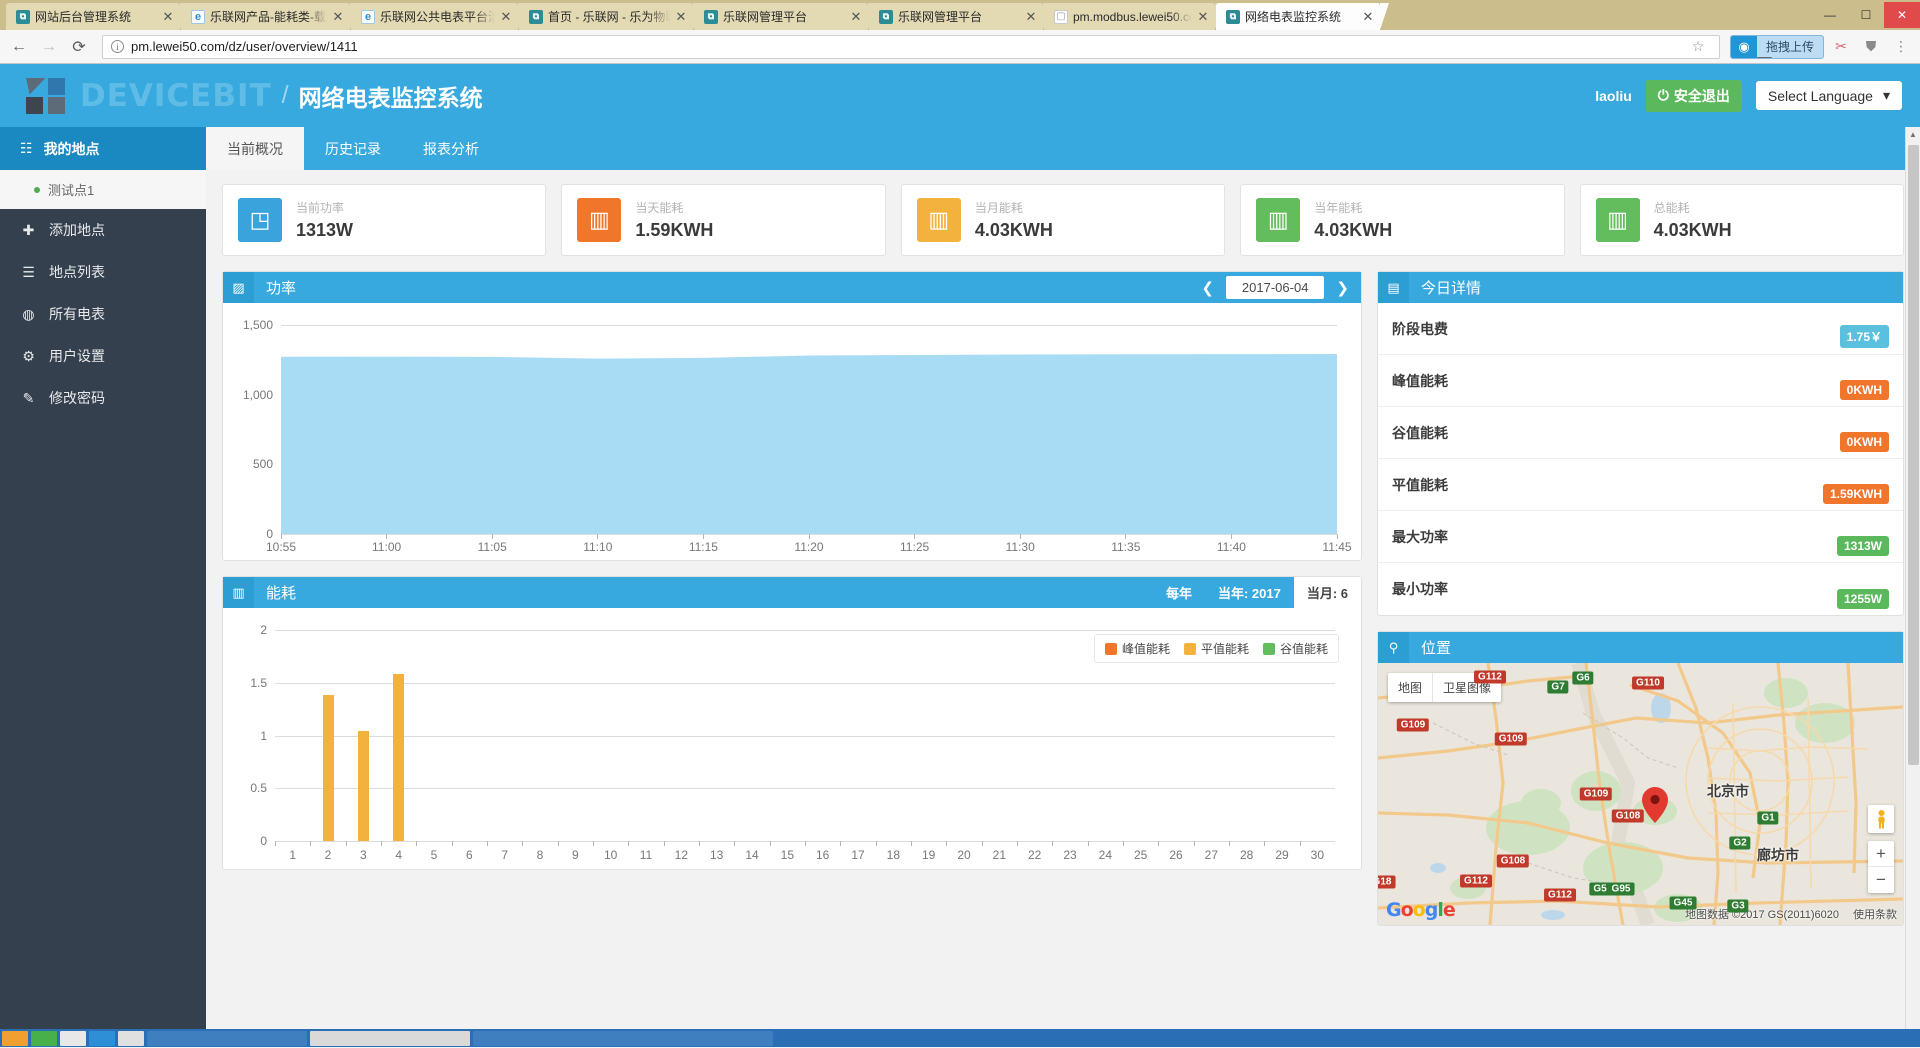  I want to click on map-type-option-1: 地图, so click(1410, 687).